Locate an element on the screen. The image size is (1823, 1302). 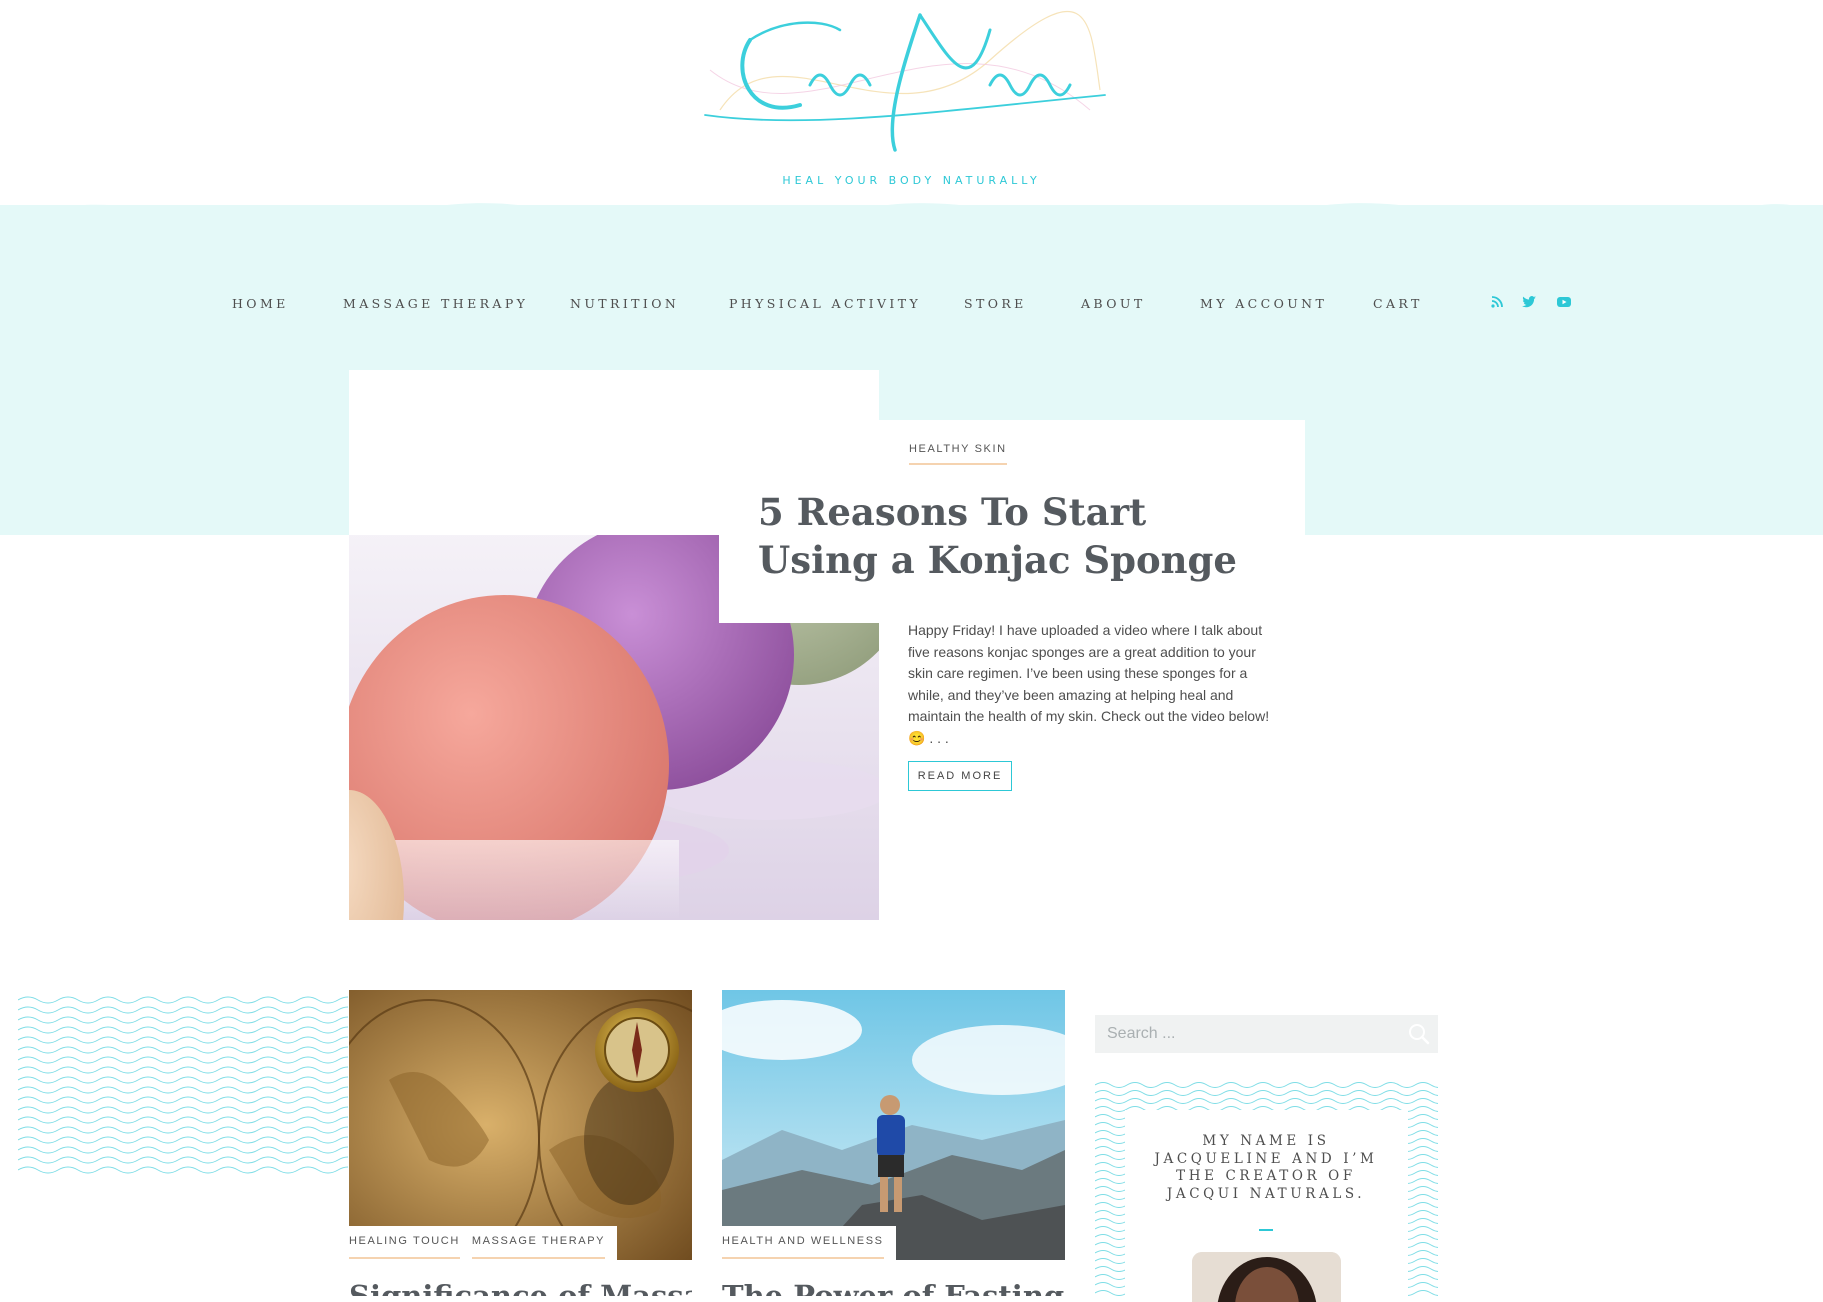
featured-category-tag: HEALTHY SKIN is located at coordinates (958, 454).